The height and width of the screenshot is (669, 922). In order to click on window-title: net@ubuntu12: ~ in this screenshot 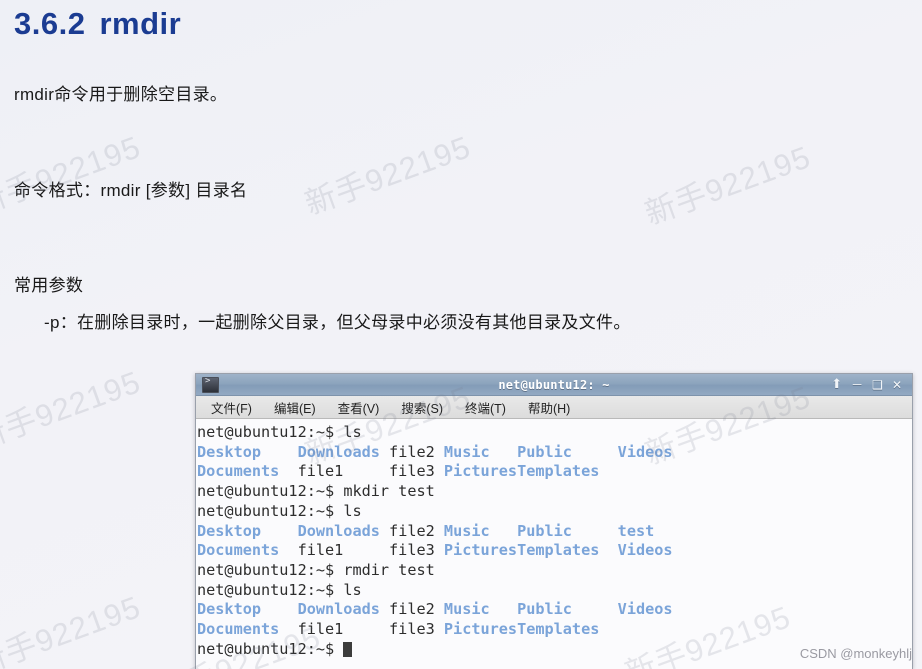, I will do `click(554, 384)`.